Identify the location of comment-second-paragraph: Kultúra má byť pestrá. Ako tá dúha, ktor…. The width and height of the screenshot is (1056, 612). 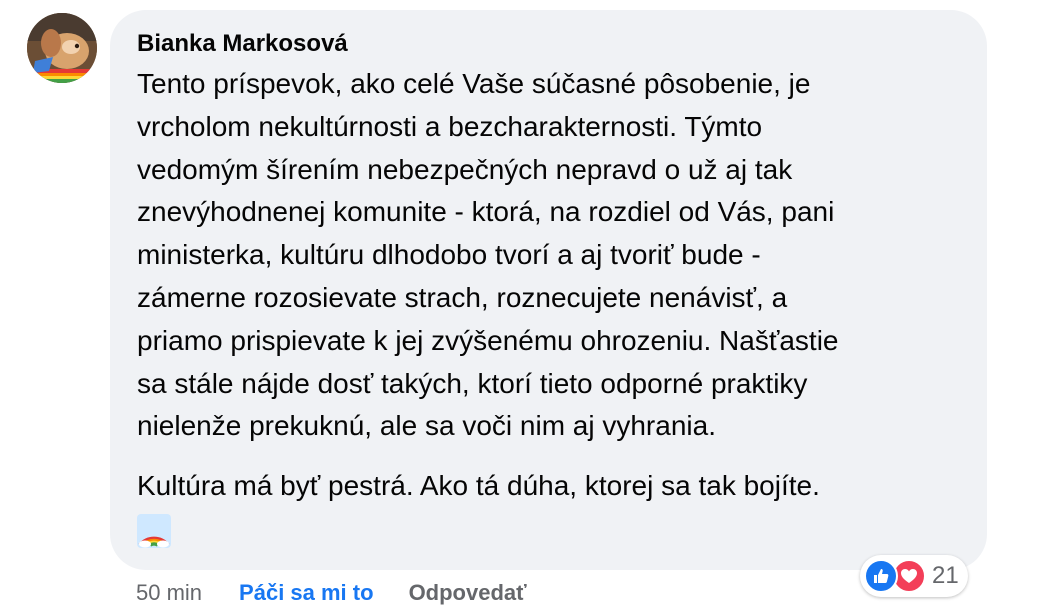
(478, 486).